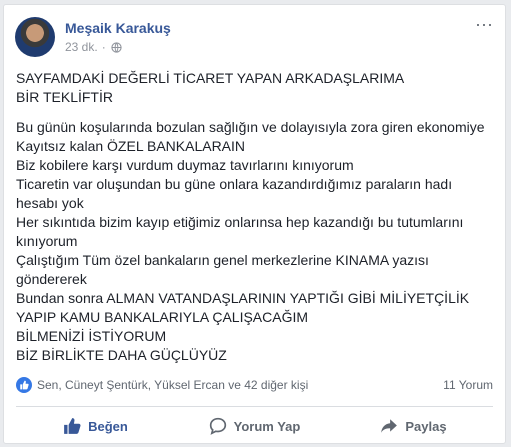 The width and height of the screenshot is (511, 447). I want to click on divider, so click(254, 406).